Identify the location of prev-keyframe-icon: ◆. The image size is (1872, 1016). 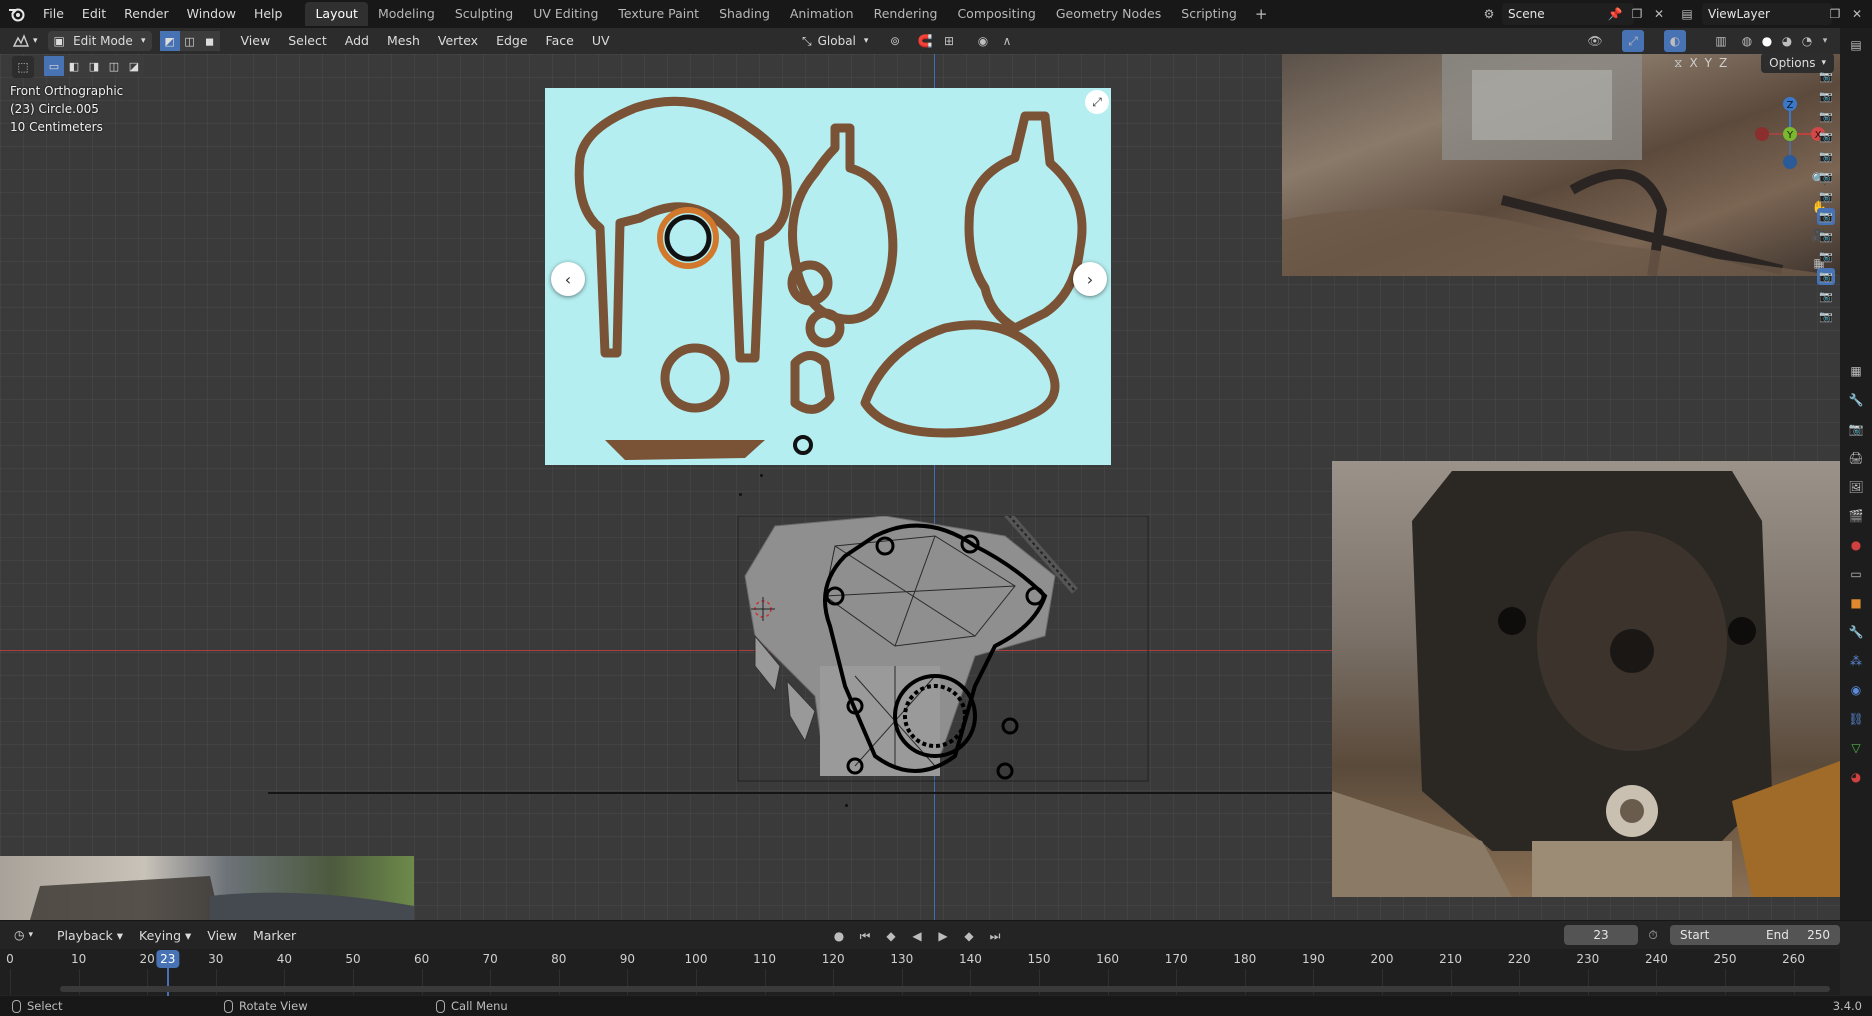
(891, 936).